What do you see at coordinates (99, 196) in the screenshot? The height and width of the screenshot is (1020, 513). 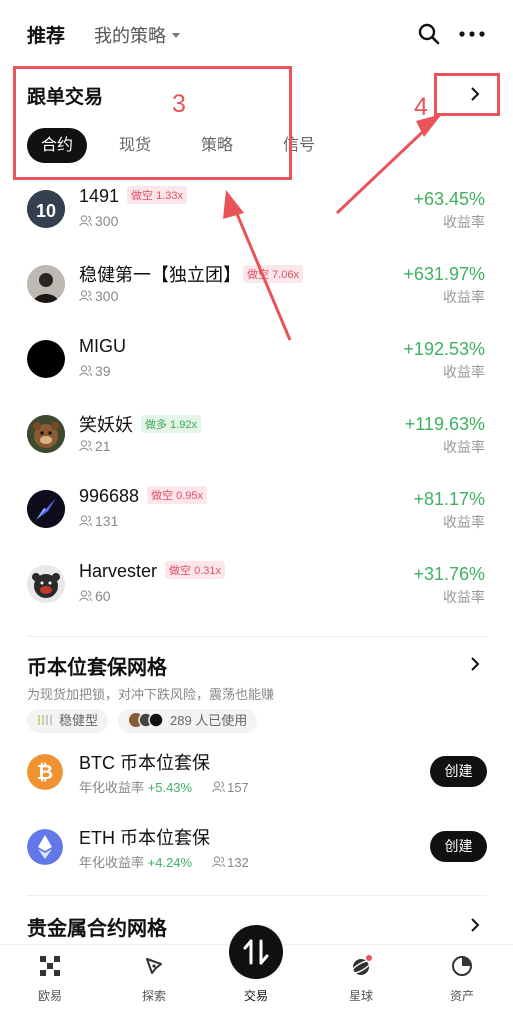 I see `trader-name-text: 1491` at bounding box center [99, 196].